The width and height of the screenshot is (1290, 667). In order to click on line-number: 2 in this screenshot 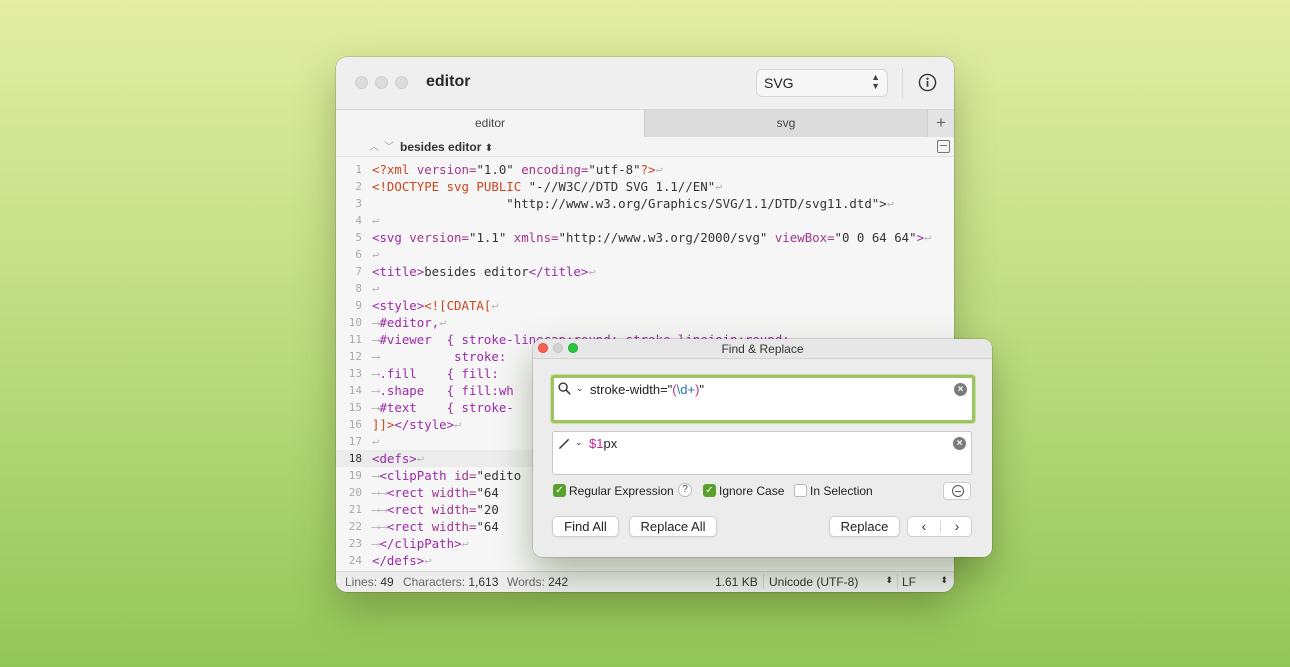, I will do `click(358, 186)`.